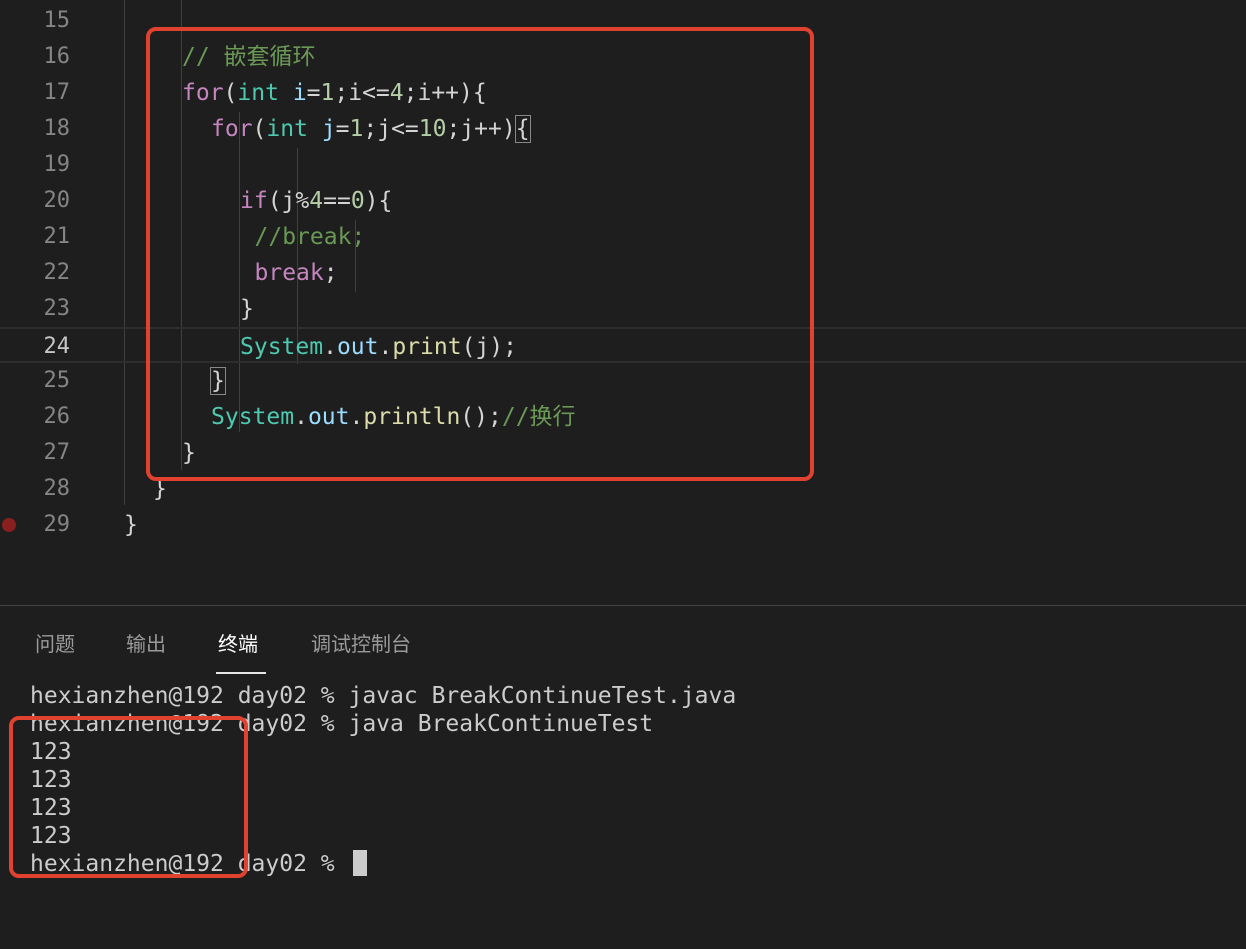  What do you see at coordinates (57, 416) in the screenshot?
I see `line-number: 26` at bounding box center [57, 416].